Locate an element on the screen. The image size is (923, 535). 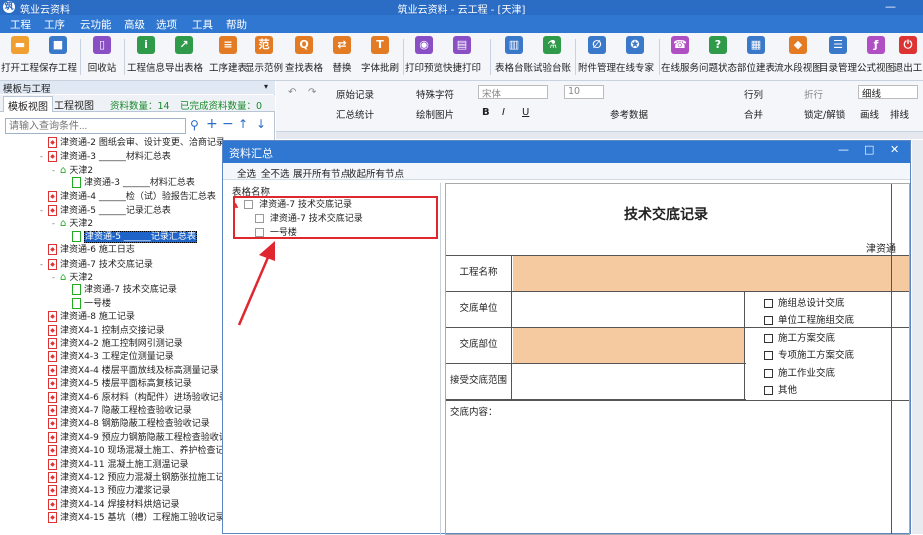
pin-icon: ▾ is located at coordinates (266, 86).